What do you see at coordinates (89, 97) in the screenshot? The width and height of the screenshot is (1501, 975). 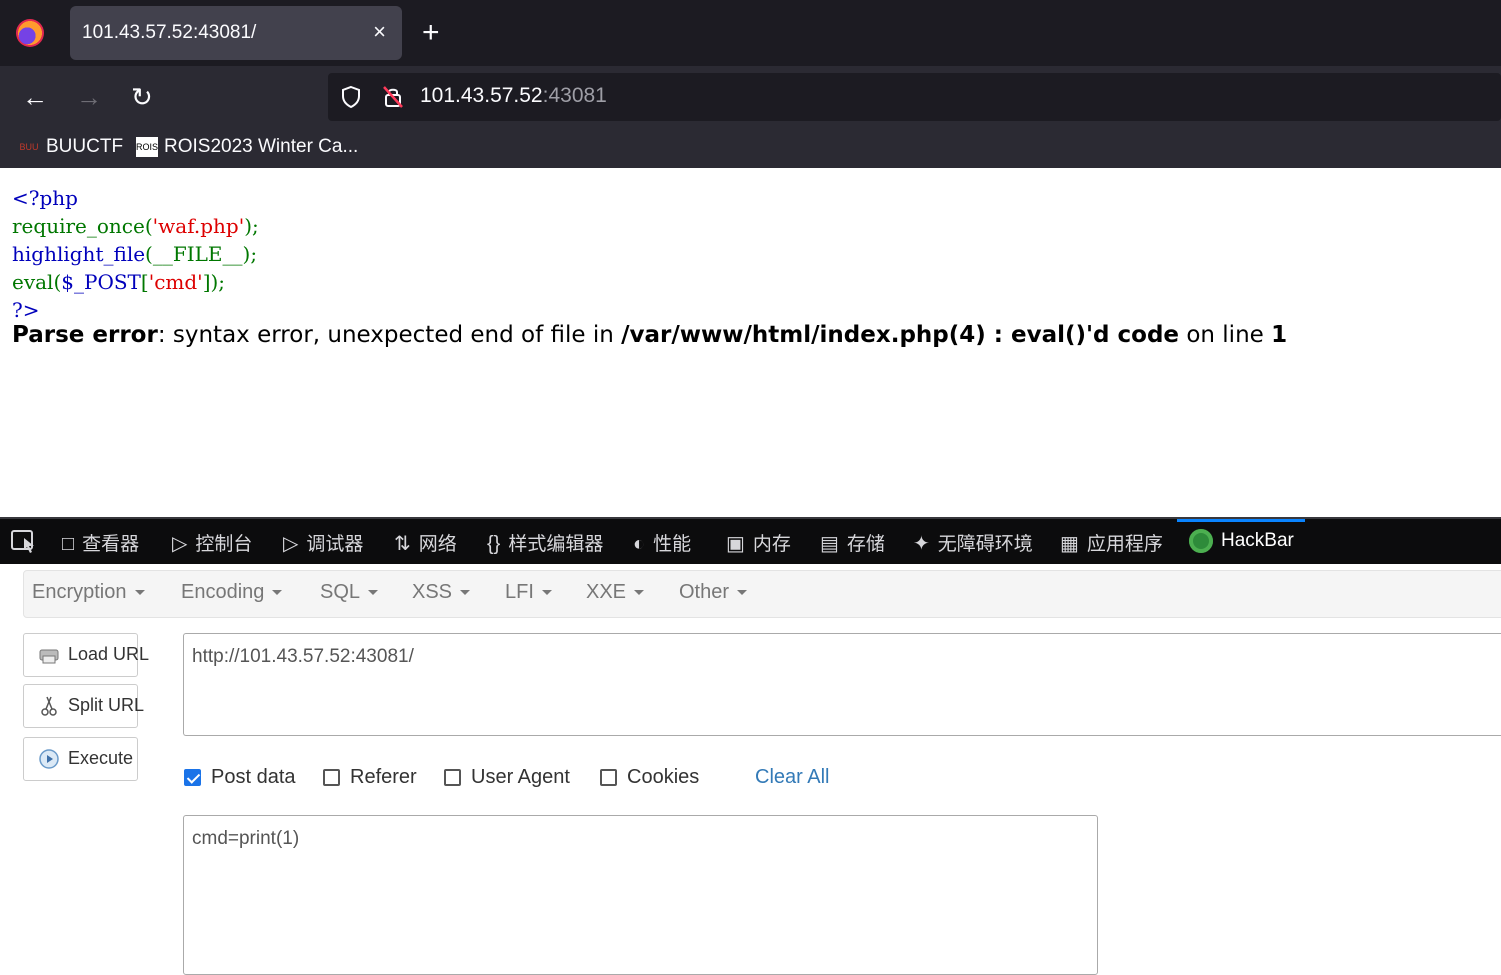 I see `forward-arrow-icon: →` at bounding box center [89, 97].